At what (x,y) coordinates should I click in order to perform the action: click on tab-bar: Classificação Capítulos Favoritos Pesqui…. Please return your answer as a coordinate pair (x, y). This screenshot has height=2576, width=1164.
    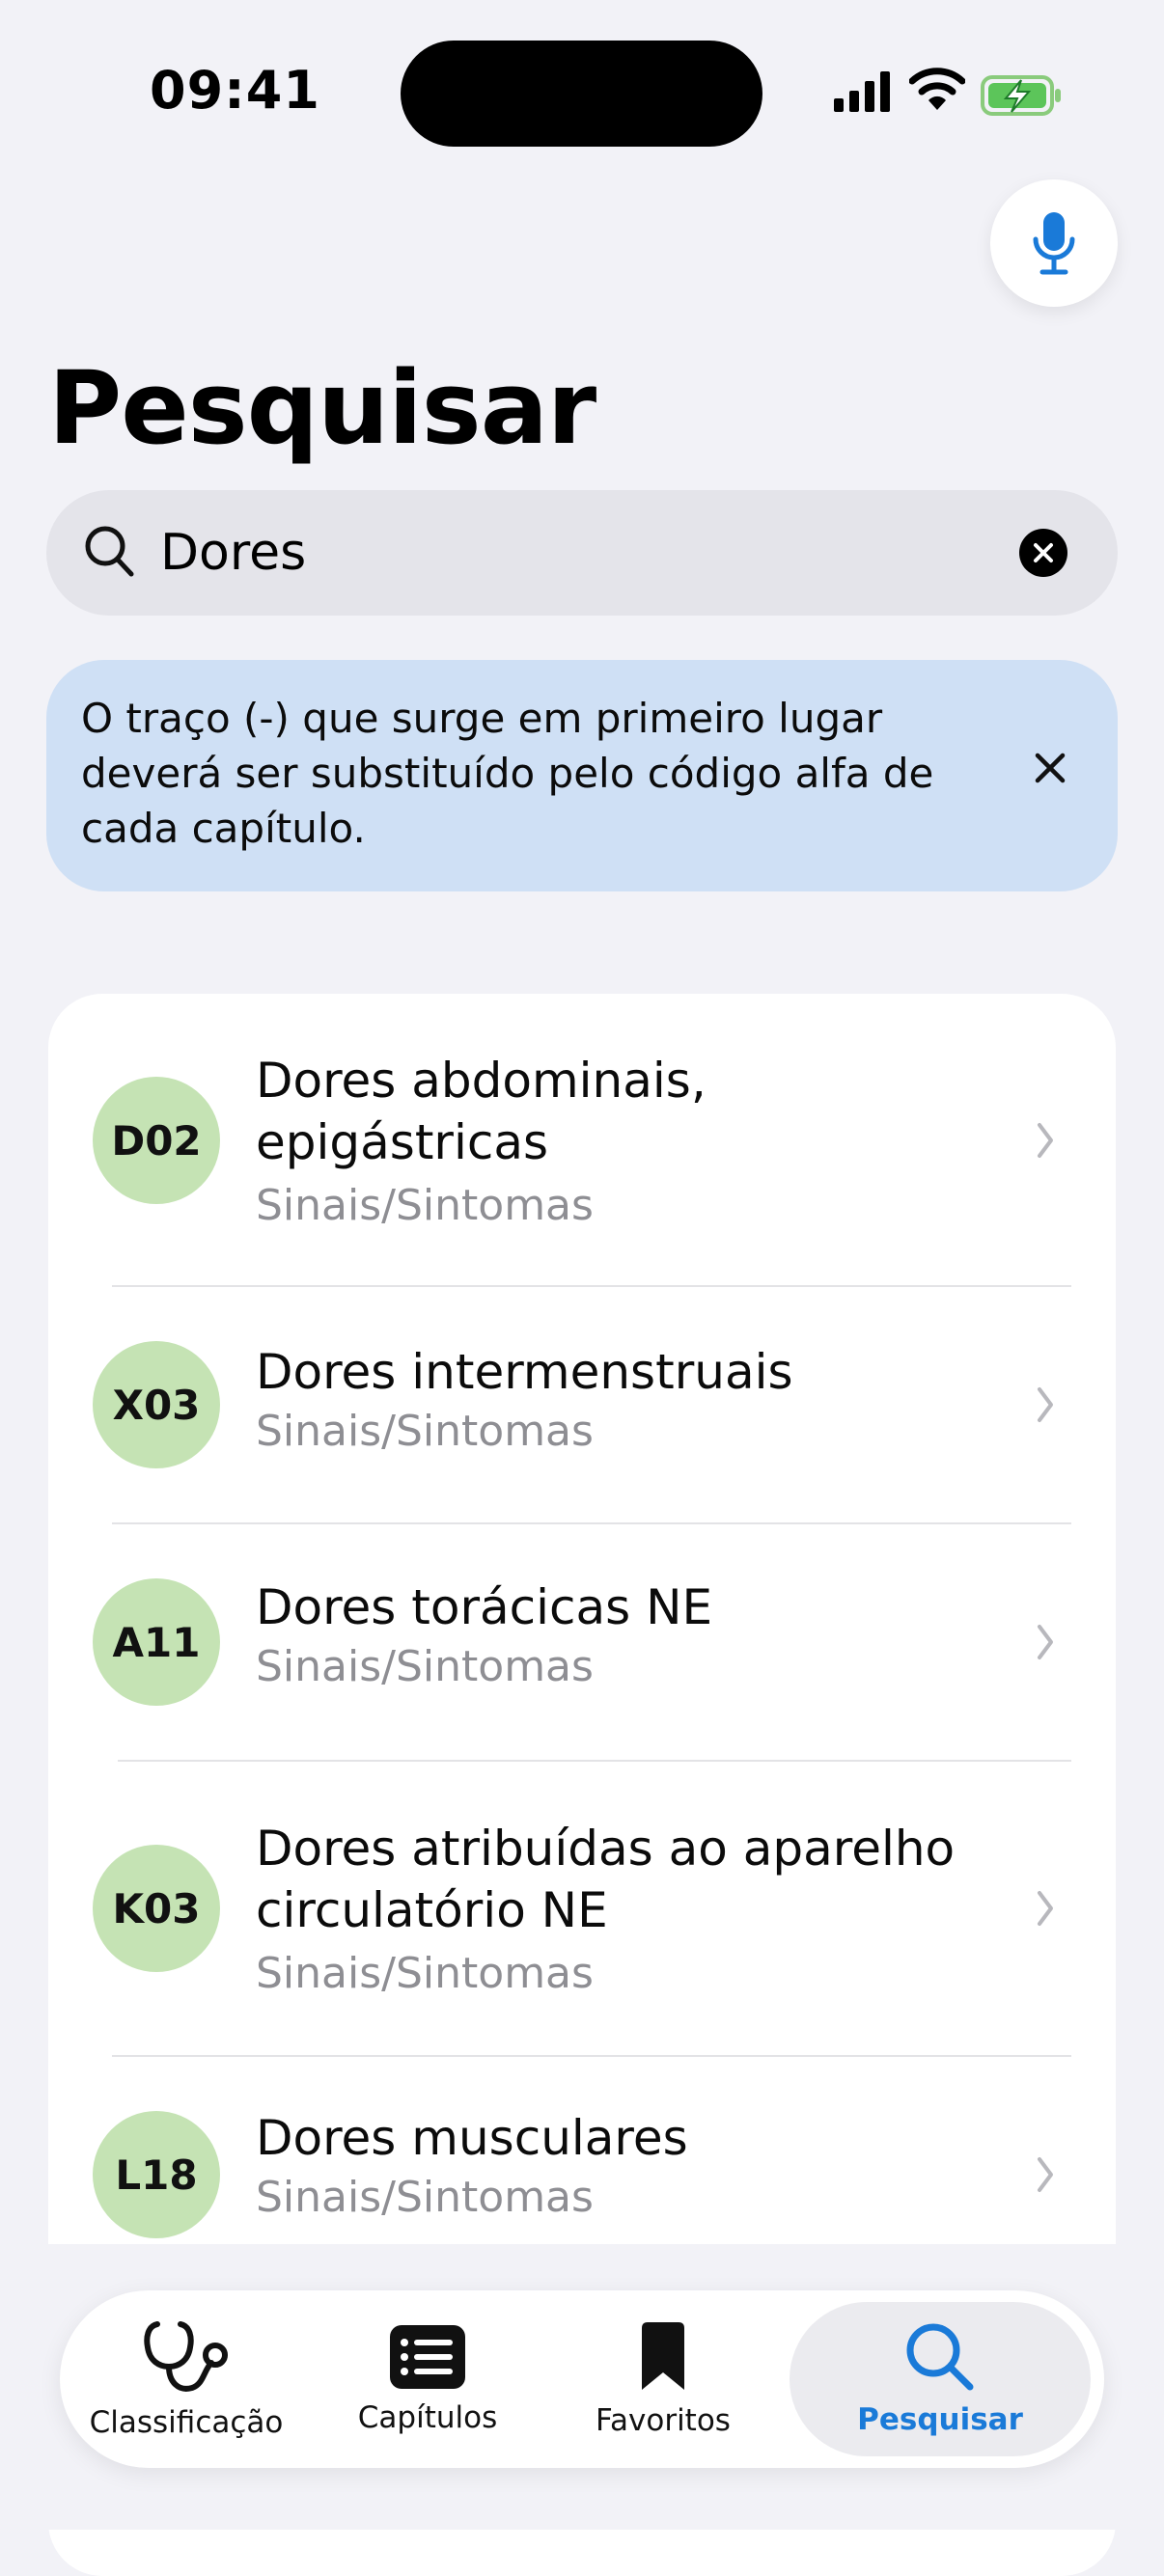
    Looking at the image, I should click on (582, 2379).